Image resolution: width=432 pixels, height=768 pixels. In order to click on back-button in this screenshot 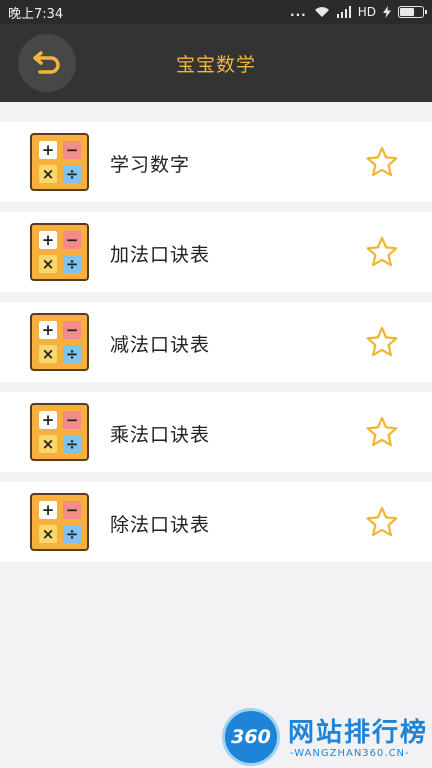, I will do `click(47, 63)`.